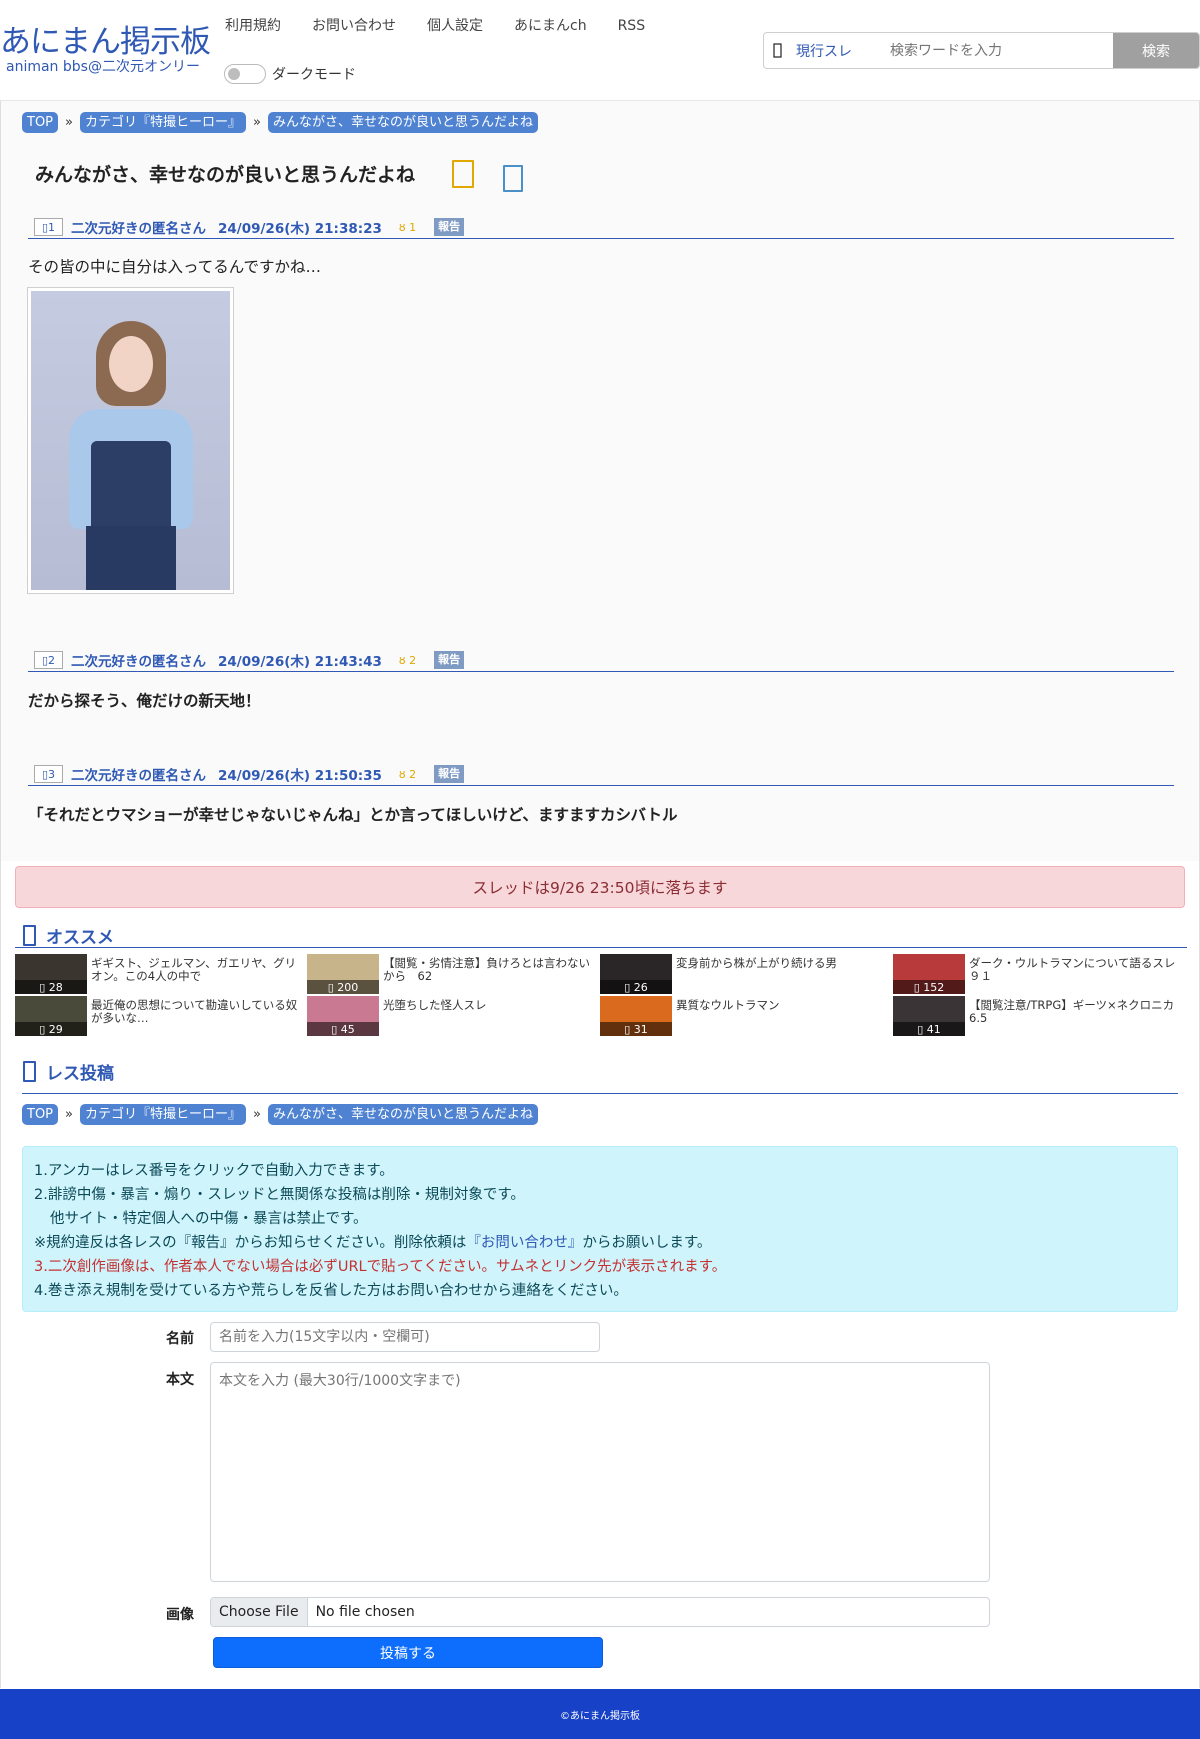  I want to click on guideline-1: 1.アンカーはレス番号をクリックで自動入力できます。, so click(214, 1171).